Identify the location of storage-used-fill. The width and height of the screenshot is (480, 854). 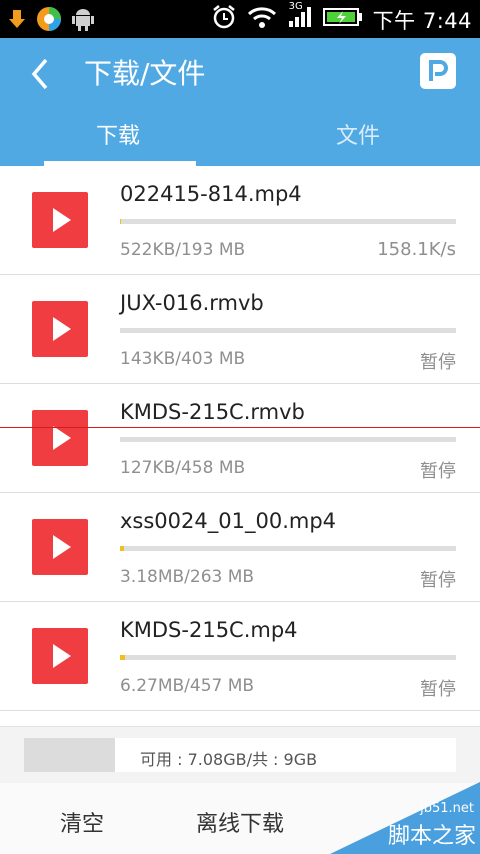
(69, 755).